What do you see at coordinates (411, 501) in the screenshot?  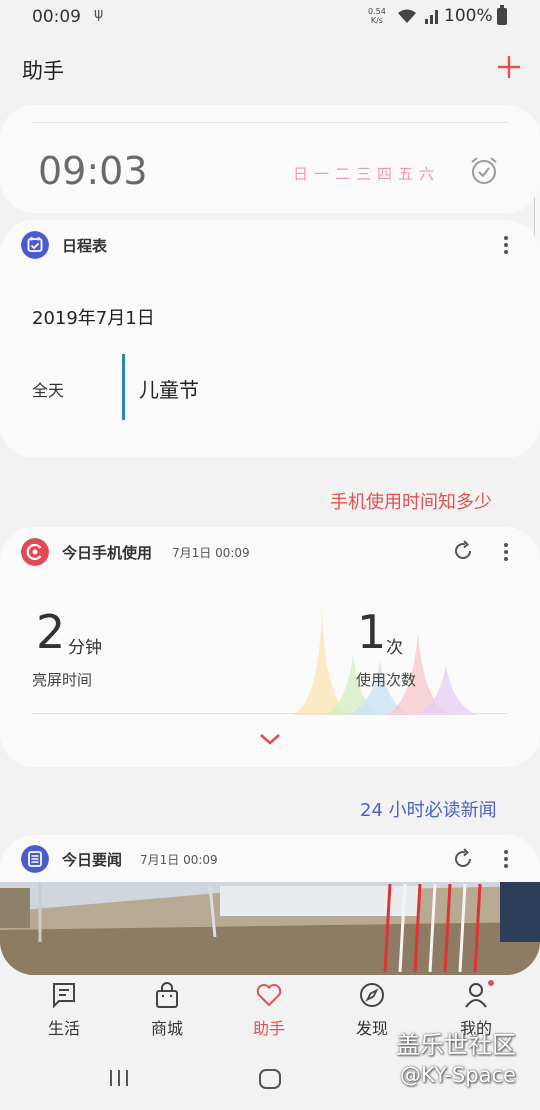 I see `usage-time-link: 手机使用时间知多少` at bounding box center [411, 501].